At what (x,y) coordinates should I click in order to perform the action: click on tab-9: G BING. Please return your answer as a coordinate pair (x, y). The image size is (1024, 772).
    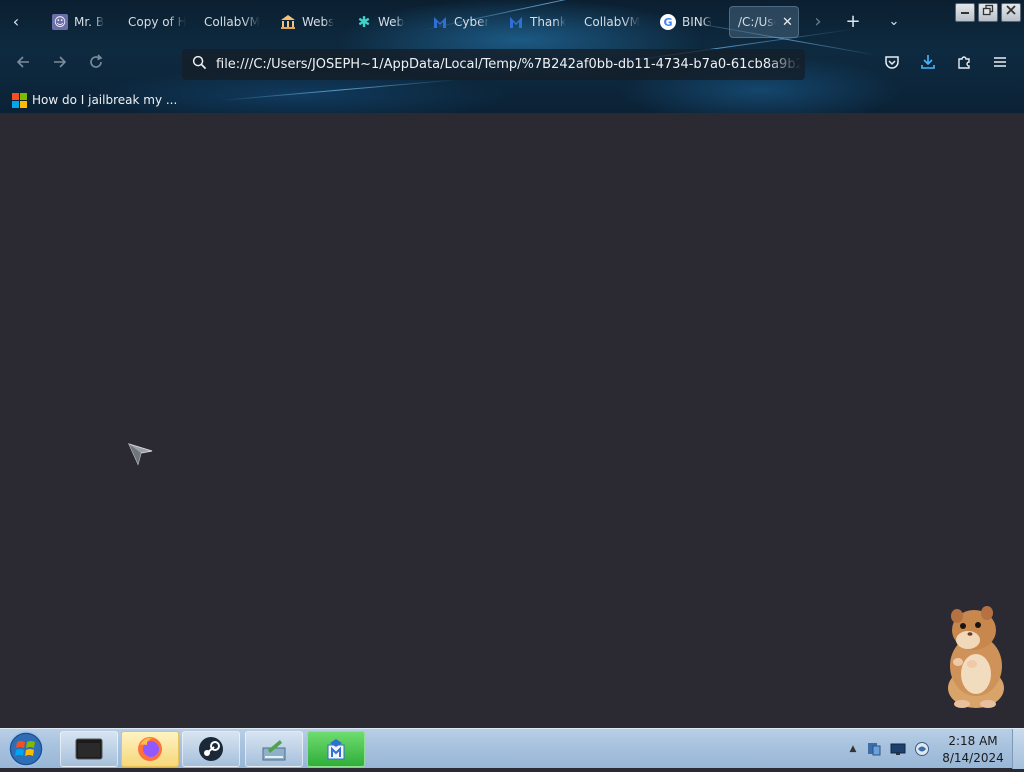
    Looking at the image, I should click on (685, 22).